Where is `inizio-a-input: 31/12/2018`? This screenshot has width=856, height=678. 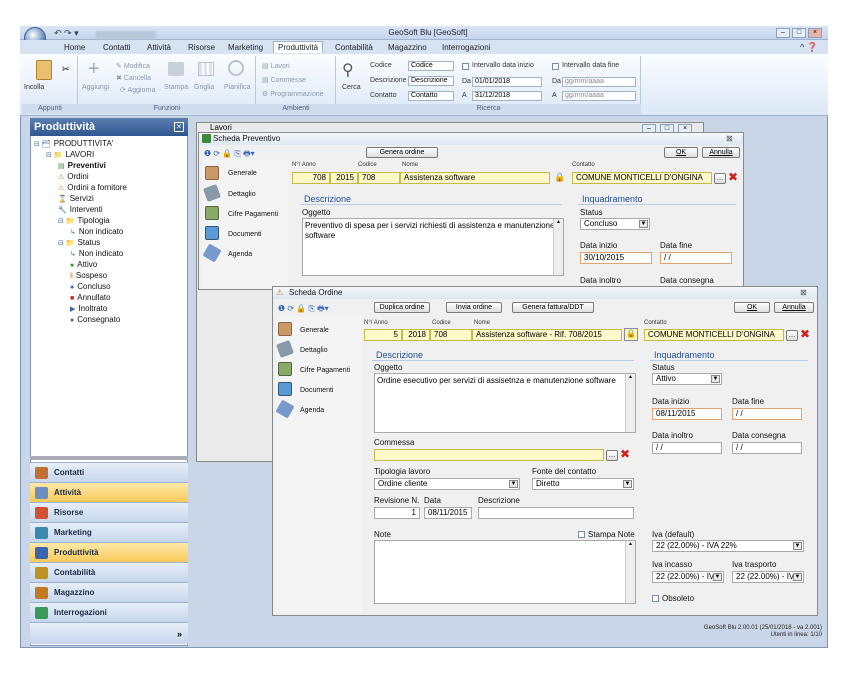
inizio-a-input: 31/12/2018 is located at coordinates (507, 96).